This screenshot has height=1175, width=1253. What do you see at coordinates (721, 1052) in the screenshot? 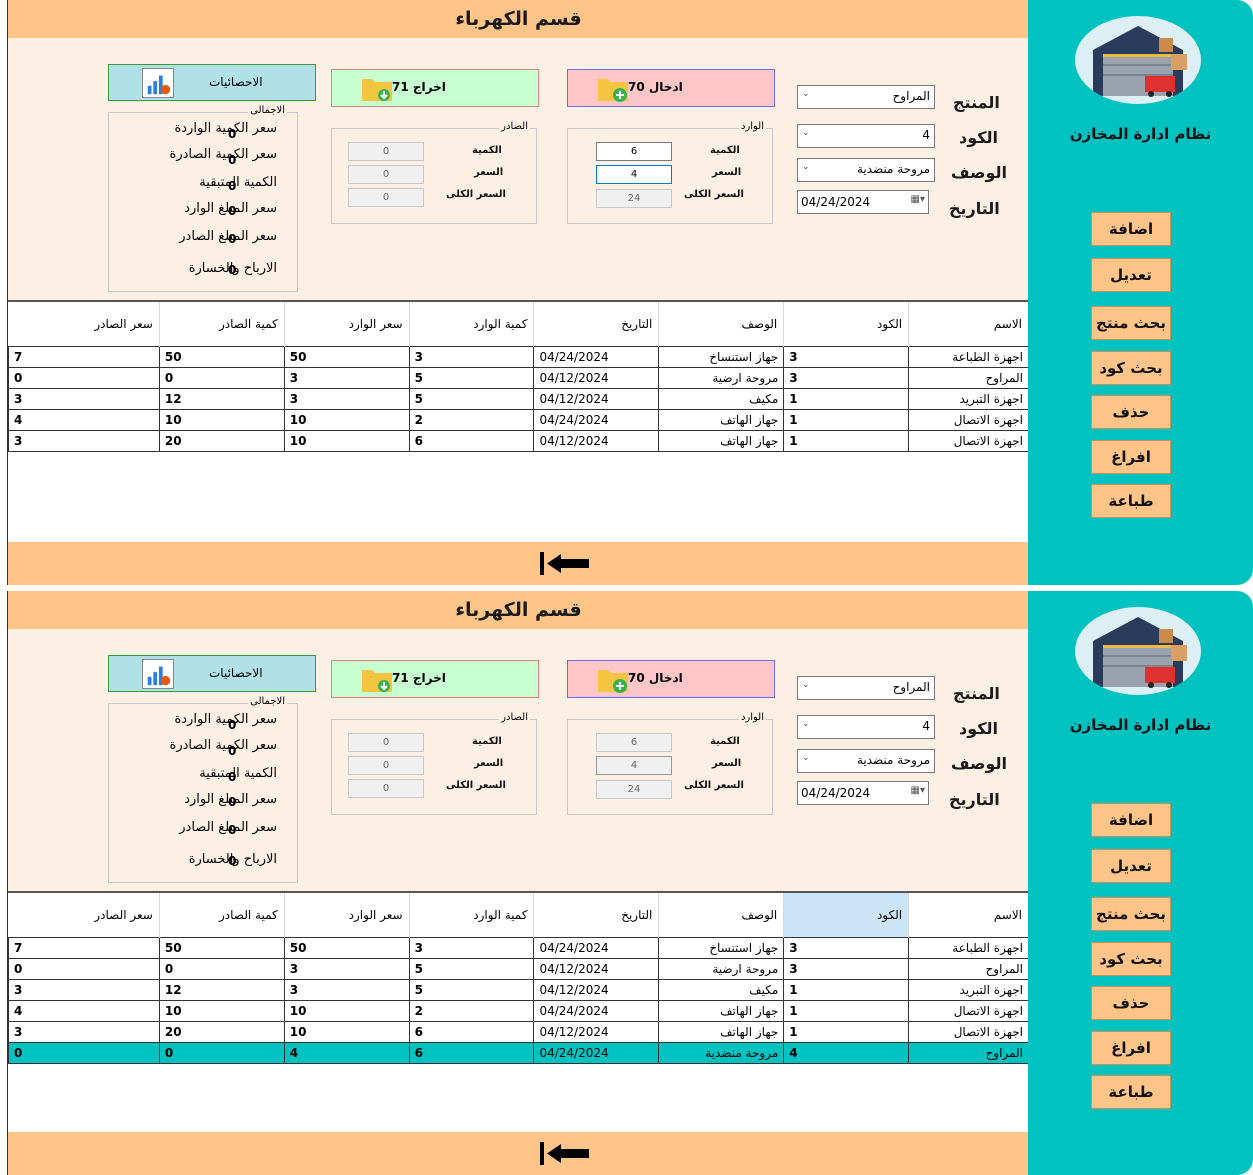
I see `table-cell: مروحة منضدية` at bounding box center [721, 1052].